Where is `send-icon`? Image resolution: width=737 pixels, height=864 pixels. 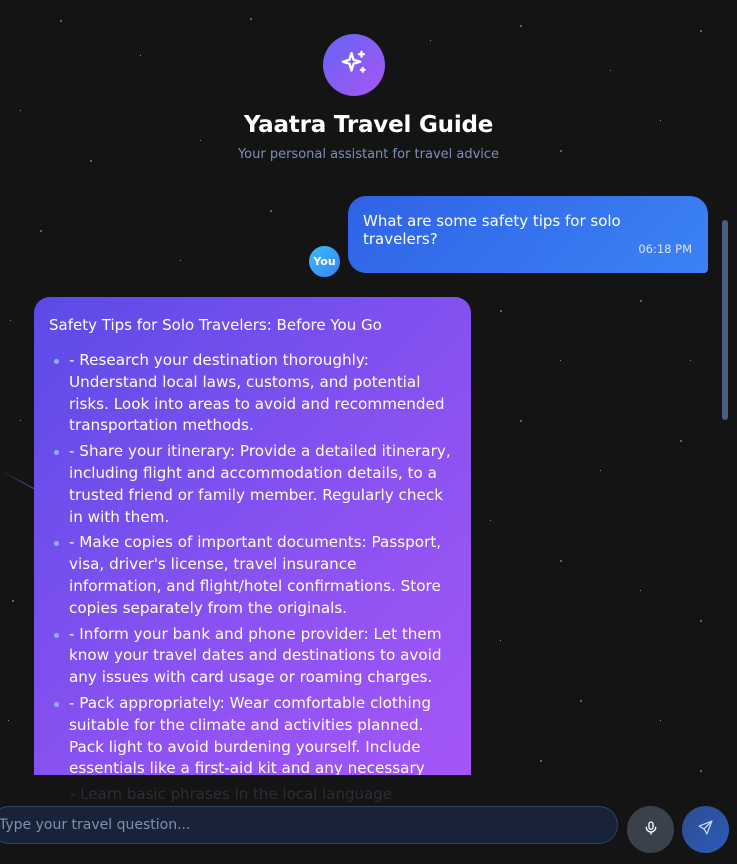 send-icon is located at coordinates (705, 829).